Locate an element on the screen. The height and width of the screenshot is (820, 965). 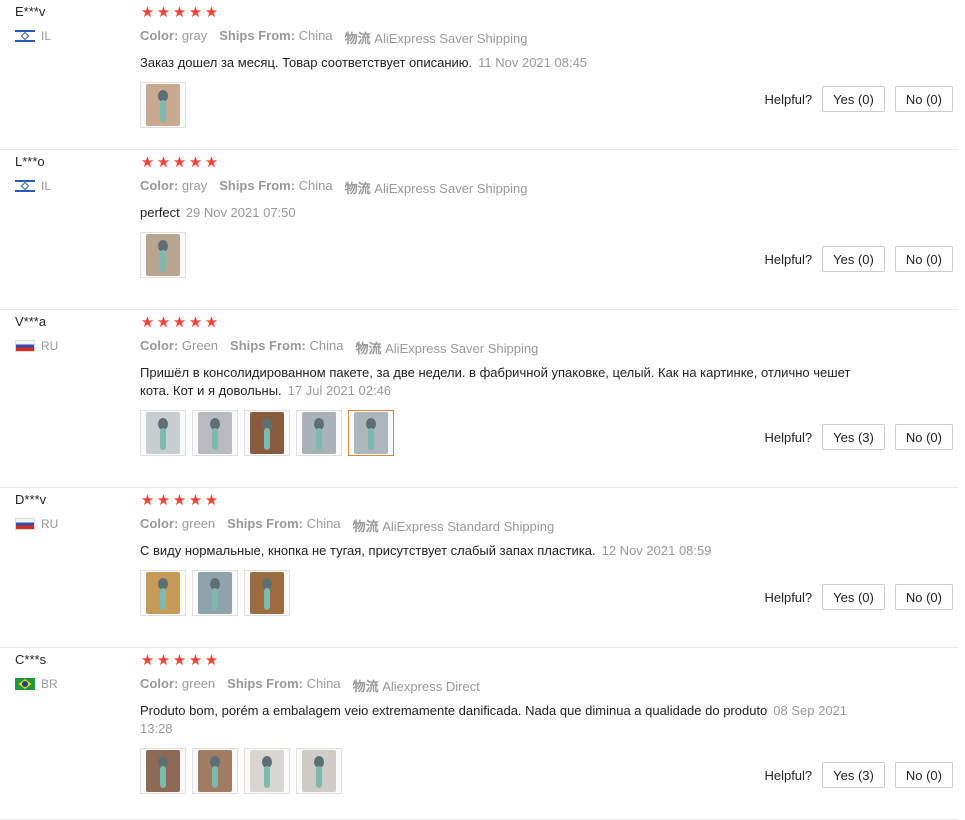
country-code: BR is located at coordinates (49, 684).